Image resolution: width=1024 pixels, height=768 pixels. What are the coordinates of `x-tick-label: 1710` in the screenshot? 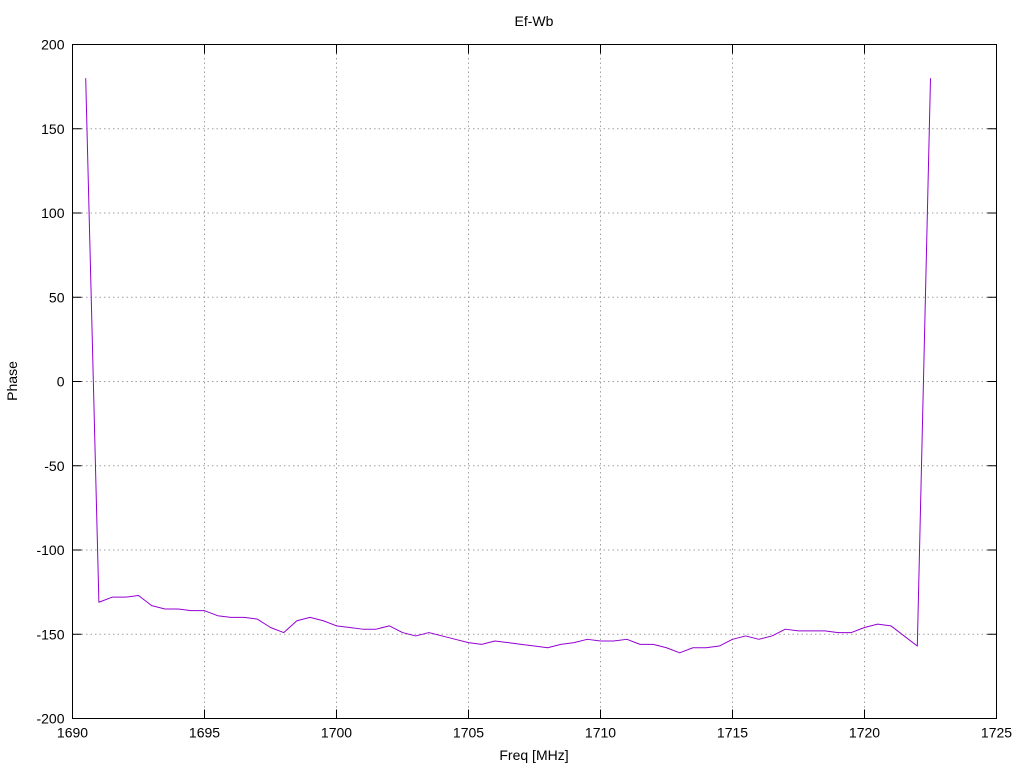 It's located at (600, 733).